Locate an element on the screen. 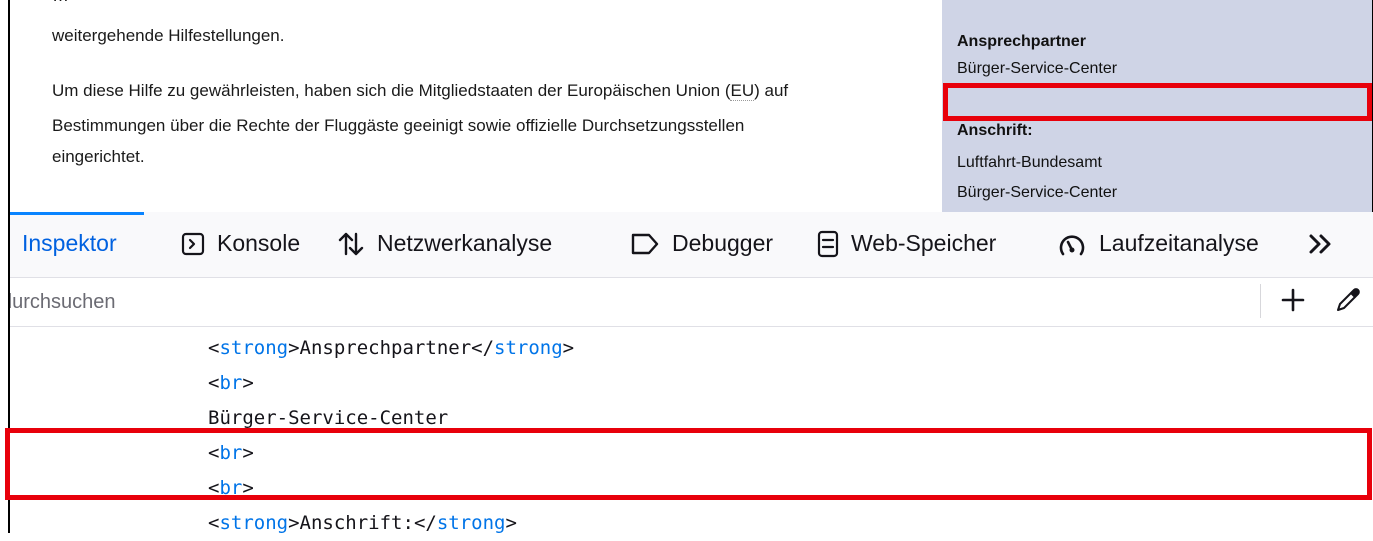 The width and height of the screenshot is (1373, 541). article-line: eingerichtet. is located at coordinates (98, 156).